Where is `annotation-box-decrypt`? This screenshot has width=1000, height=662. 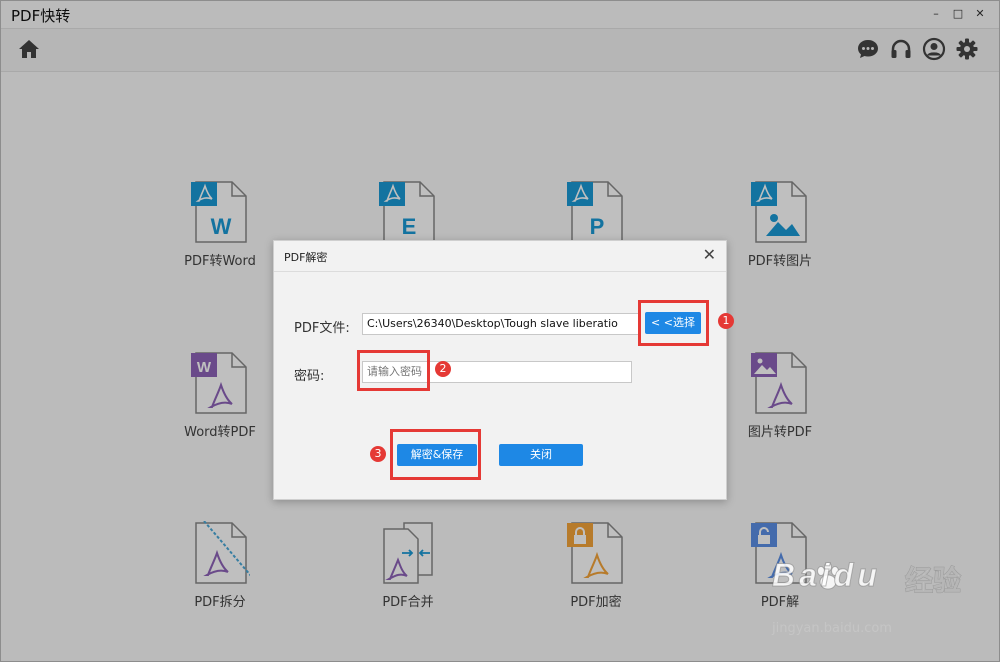 annotation-box-decrypt is located at coordinates (435, 454).